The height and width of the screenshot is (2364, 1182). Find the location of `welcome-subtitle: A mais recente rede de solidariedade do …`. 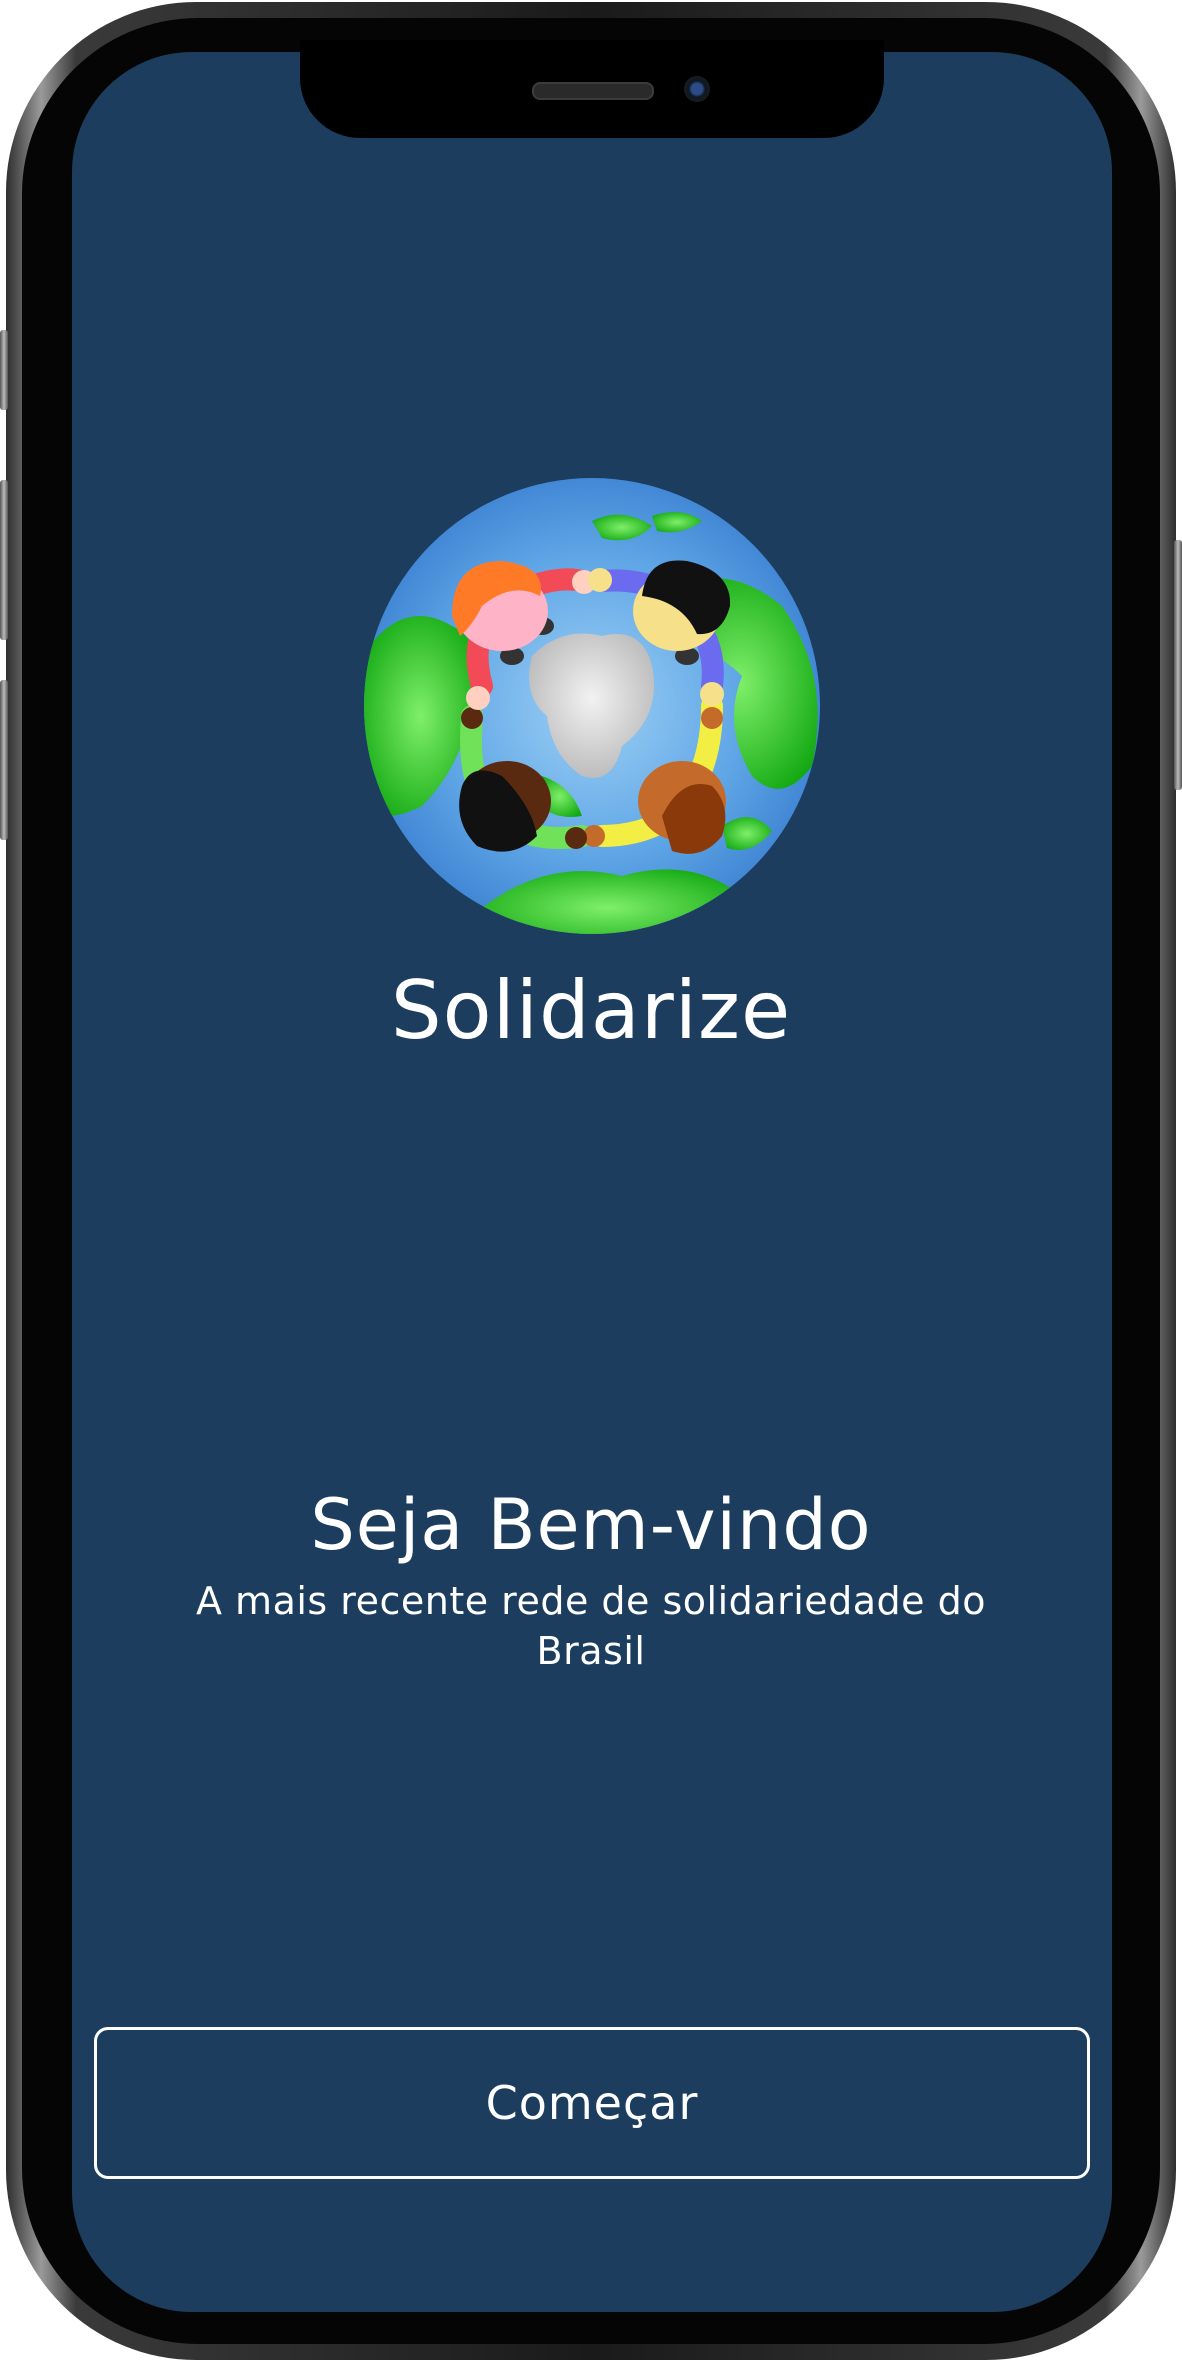

welcome-subtitle: A mais recente rede de solidariedade do … is located at coordinates (590, 1626).